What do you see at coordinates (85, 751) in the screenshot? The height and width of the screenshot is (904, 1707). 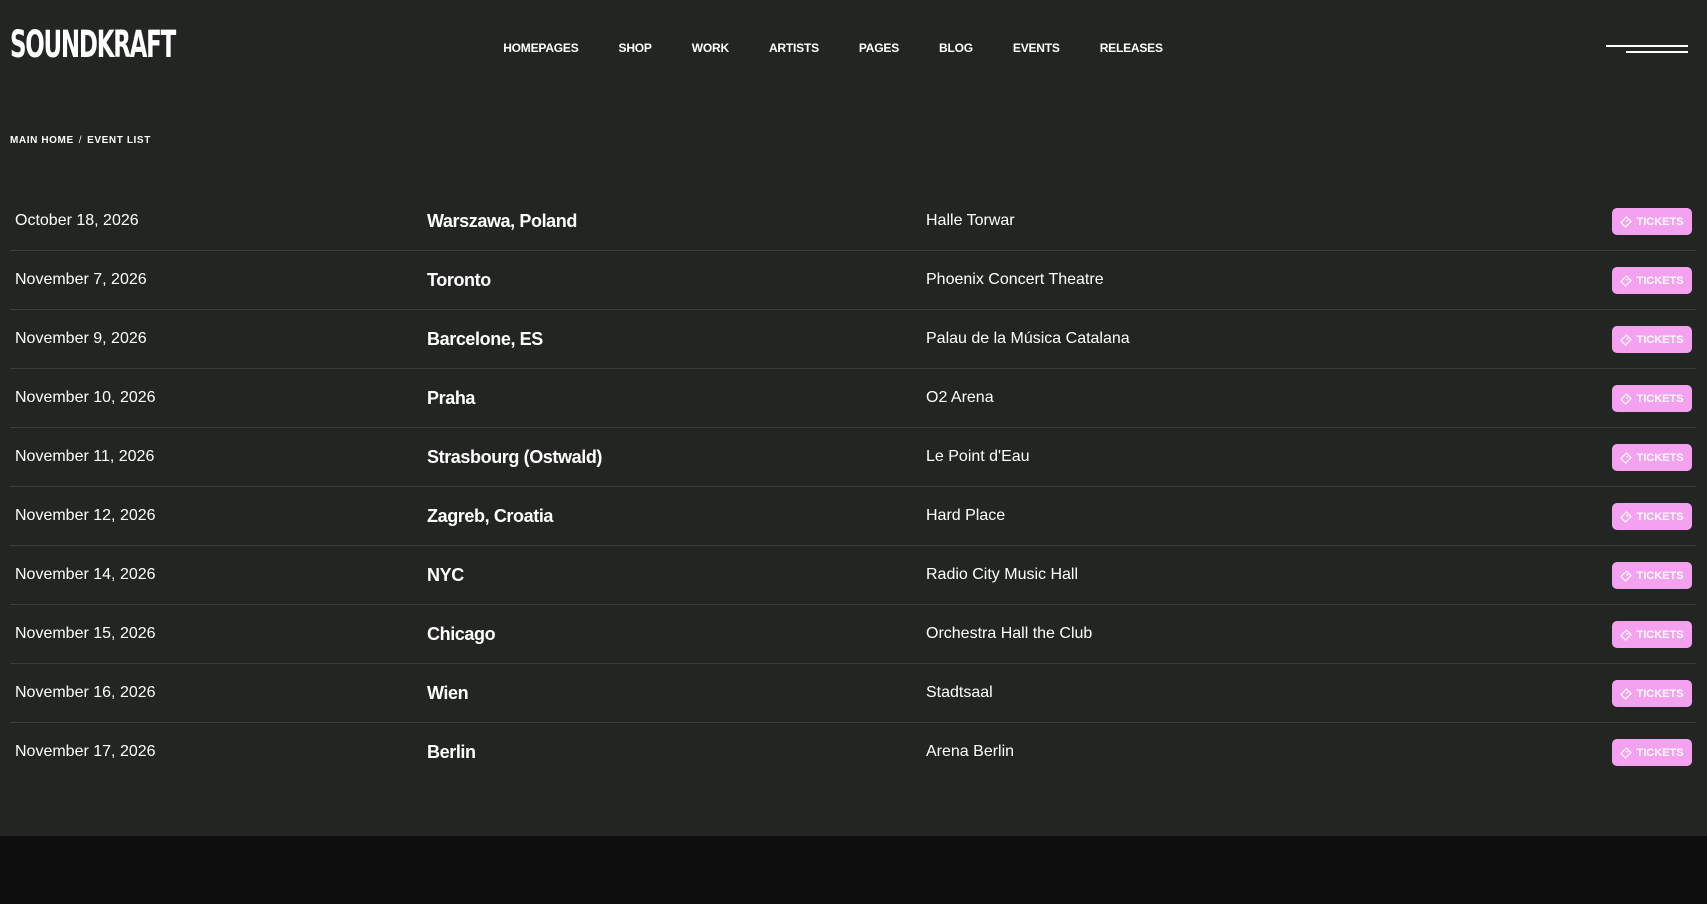 I see `event-date: November 17, 2026` at bounding box center [85, 751].